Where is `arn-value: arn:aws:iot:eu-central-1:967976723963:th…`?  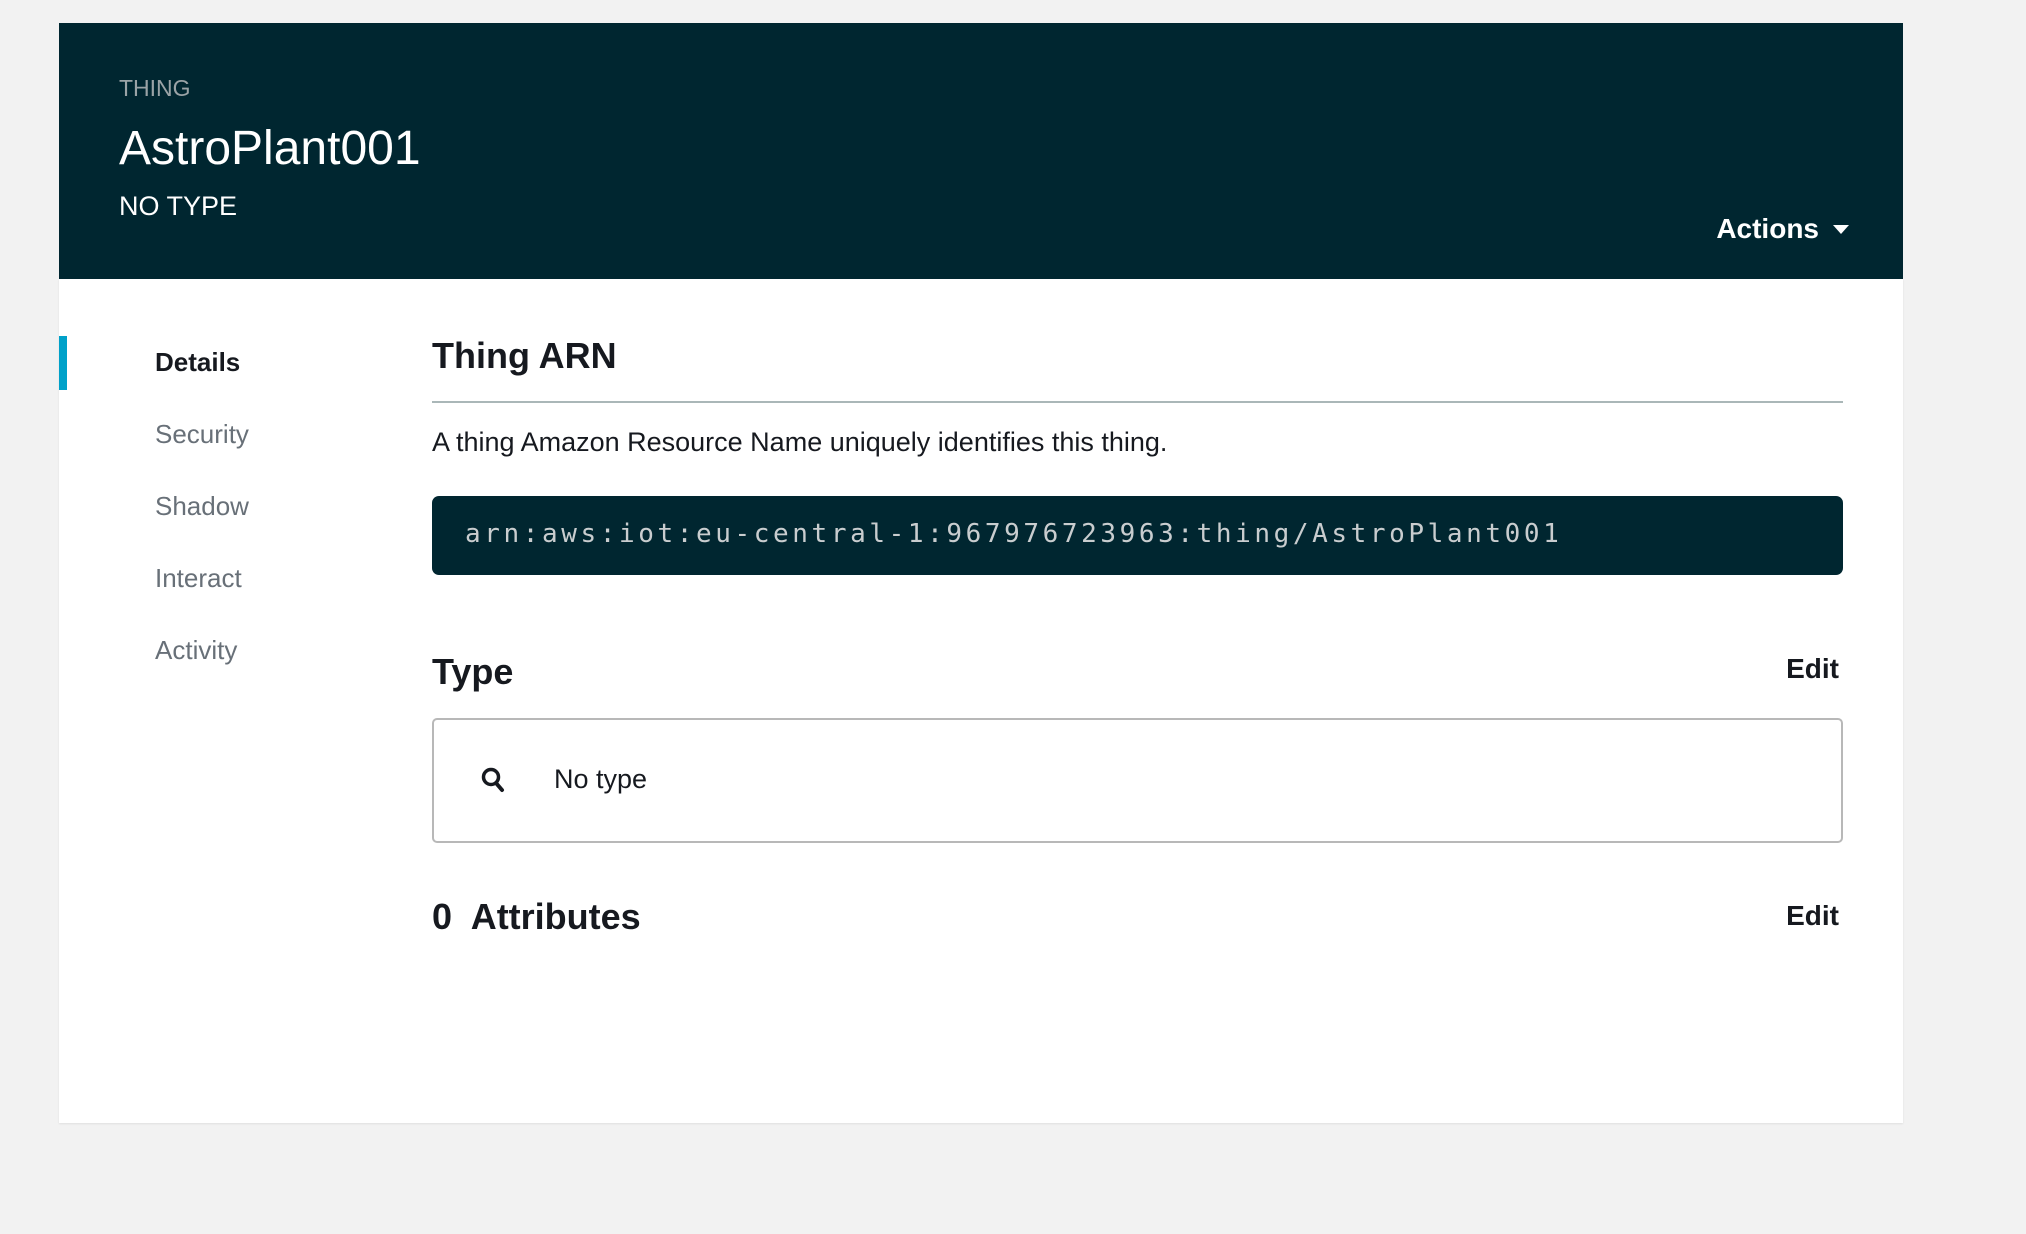 arn-value: arn:aws:iot:eu-central-1:967976723963:th… is located at coordinates (1013, 534).